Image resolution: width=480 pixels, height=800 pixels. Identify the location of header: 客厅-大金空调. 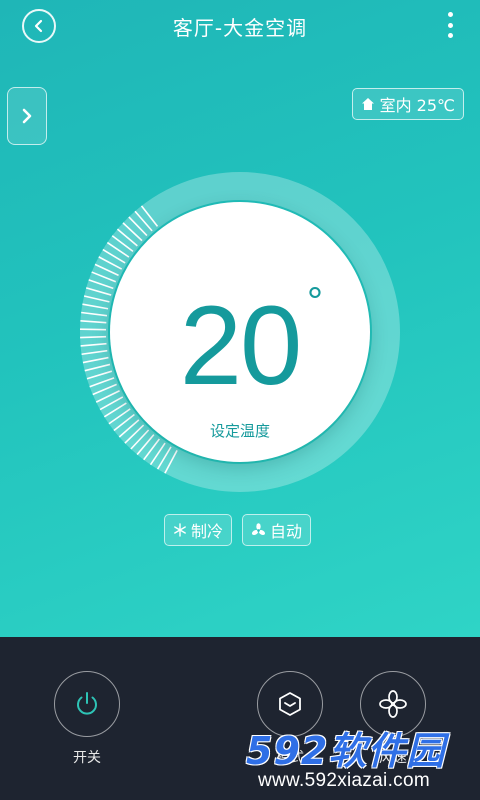
(240, 26).